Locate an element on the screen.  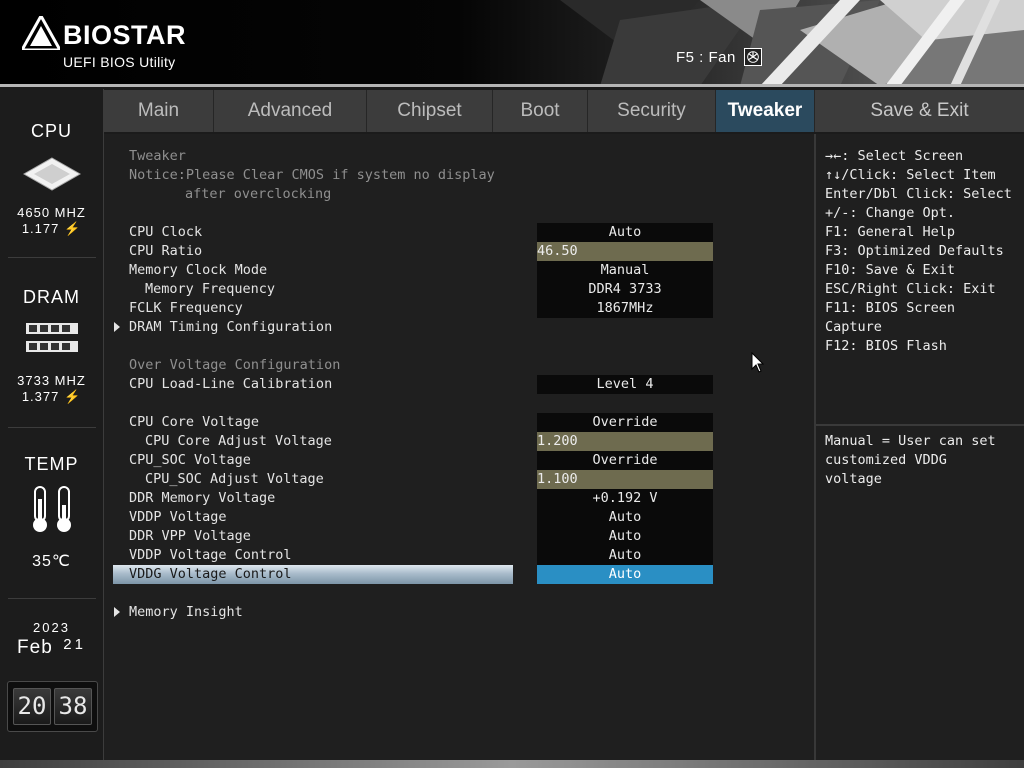
help-key-line: ↑↓/Click: Select Item is located at coordinates (910, 175).